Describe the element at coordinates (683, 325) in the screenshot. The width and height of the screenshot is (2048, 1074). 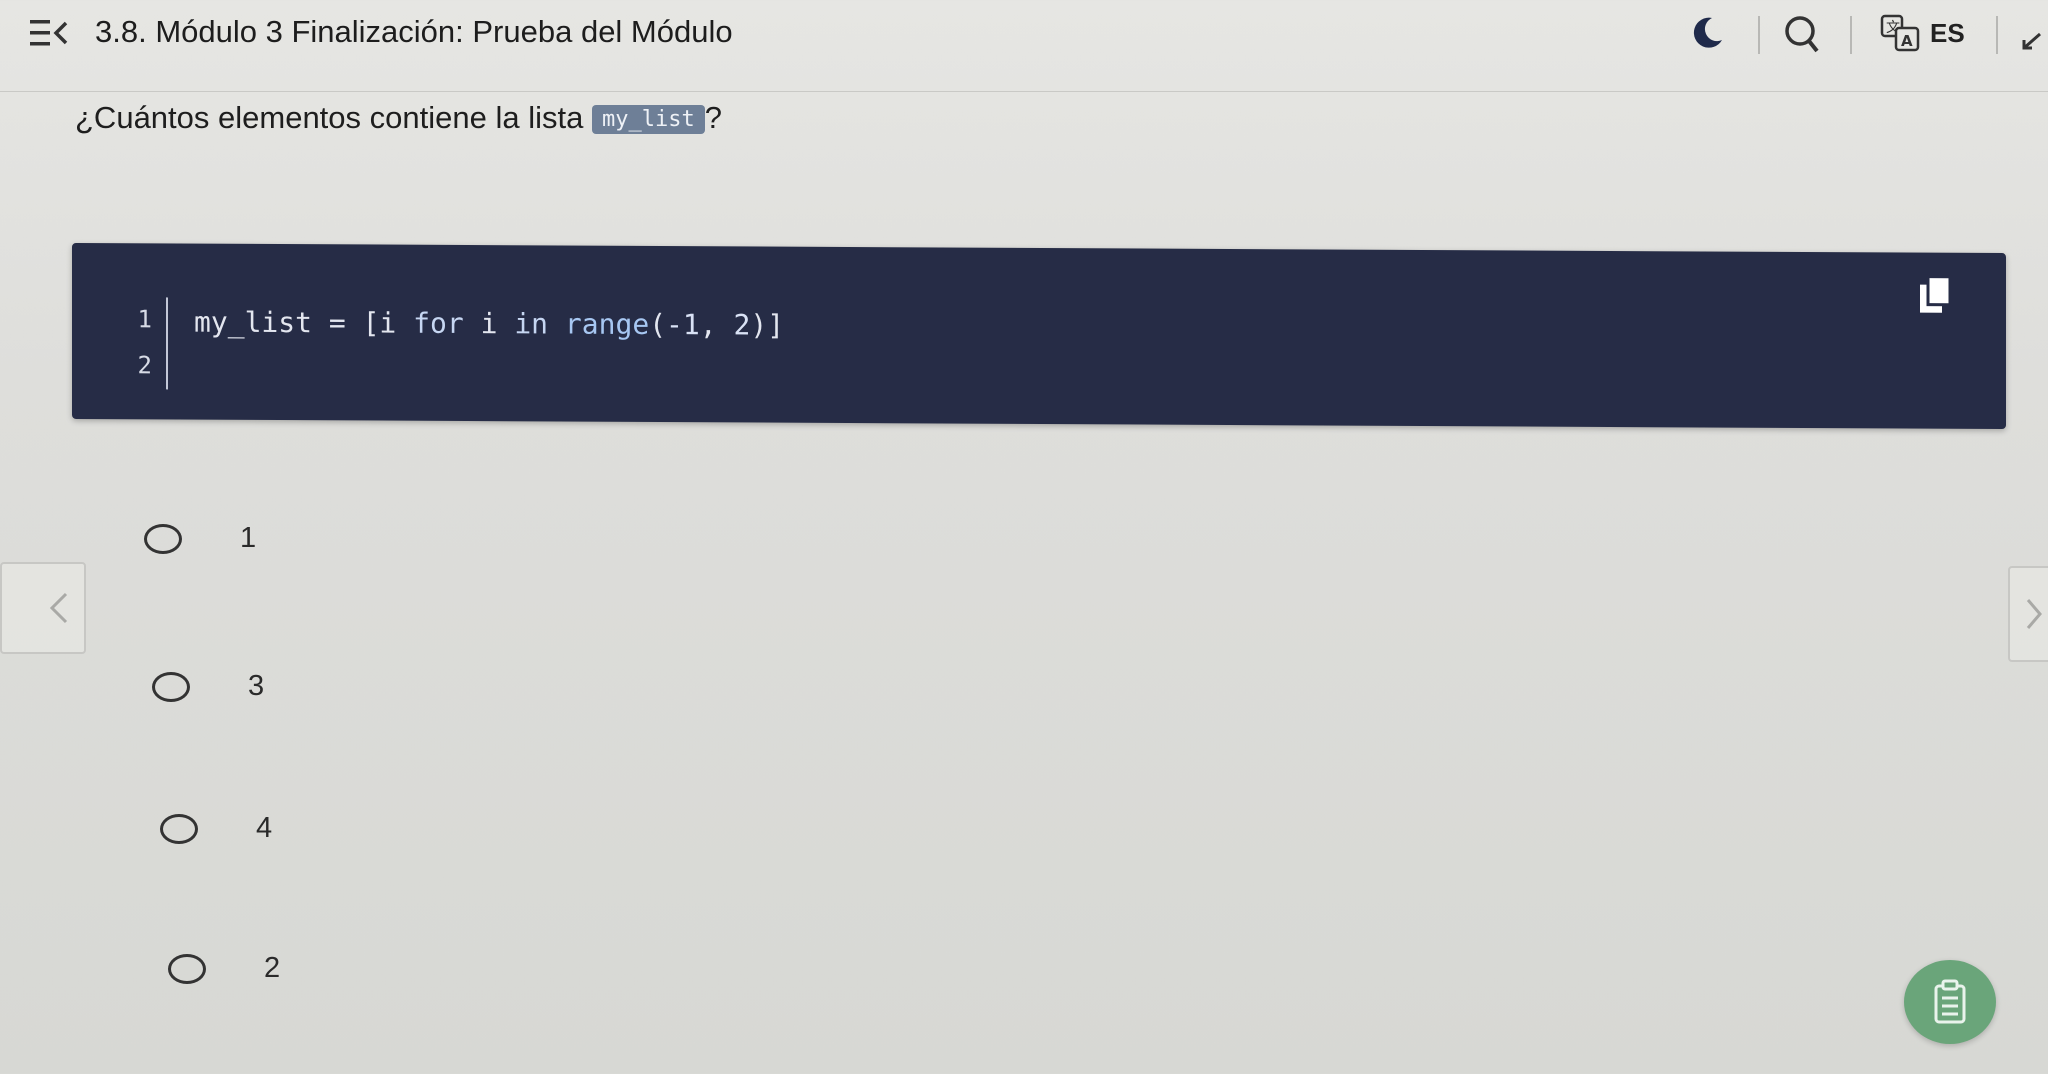
I see `code-number: -1` at that location.